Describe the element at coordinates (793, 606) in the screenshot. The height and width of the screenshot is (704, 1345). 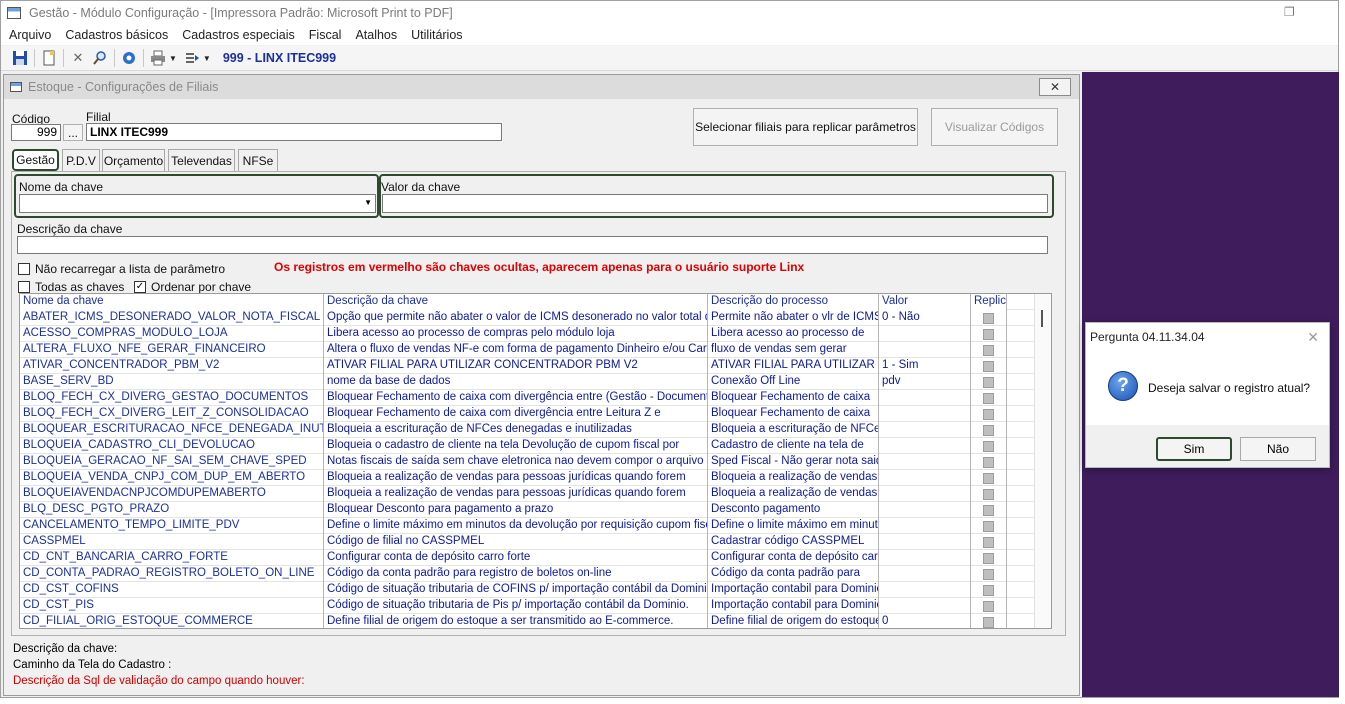
I see `cell-processo: Importação contabil para Dominio` at that location.